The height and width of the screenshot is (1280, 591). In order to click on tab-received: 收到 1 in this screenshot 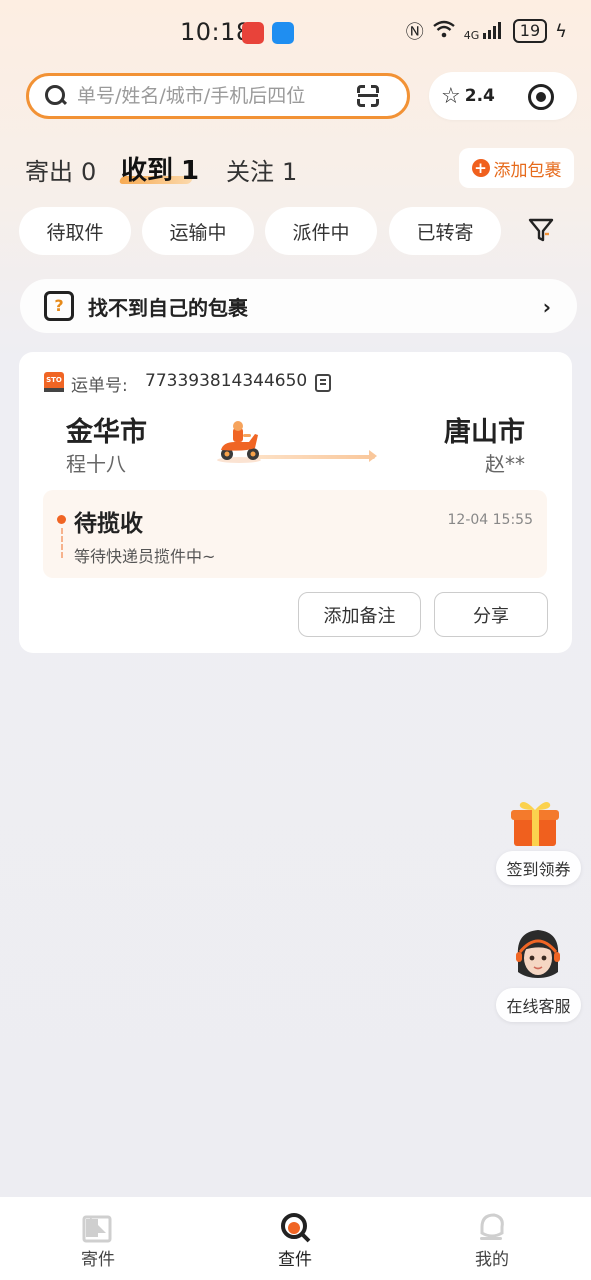, I will do `click(160, 168)`.